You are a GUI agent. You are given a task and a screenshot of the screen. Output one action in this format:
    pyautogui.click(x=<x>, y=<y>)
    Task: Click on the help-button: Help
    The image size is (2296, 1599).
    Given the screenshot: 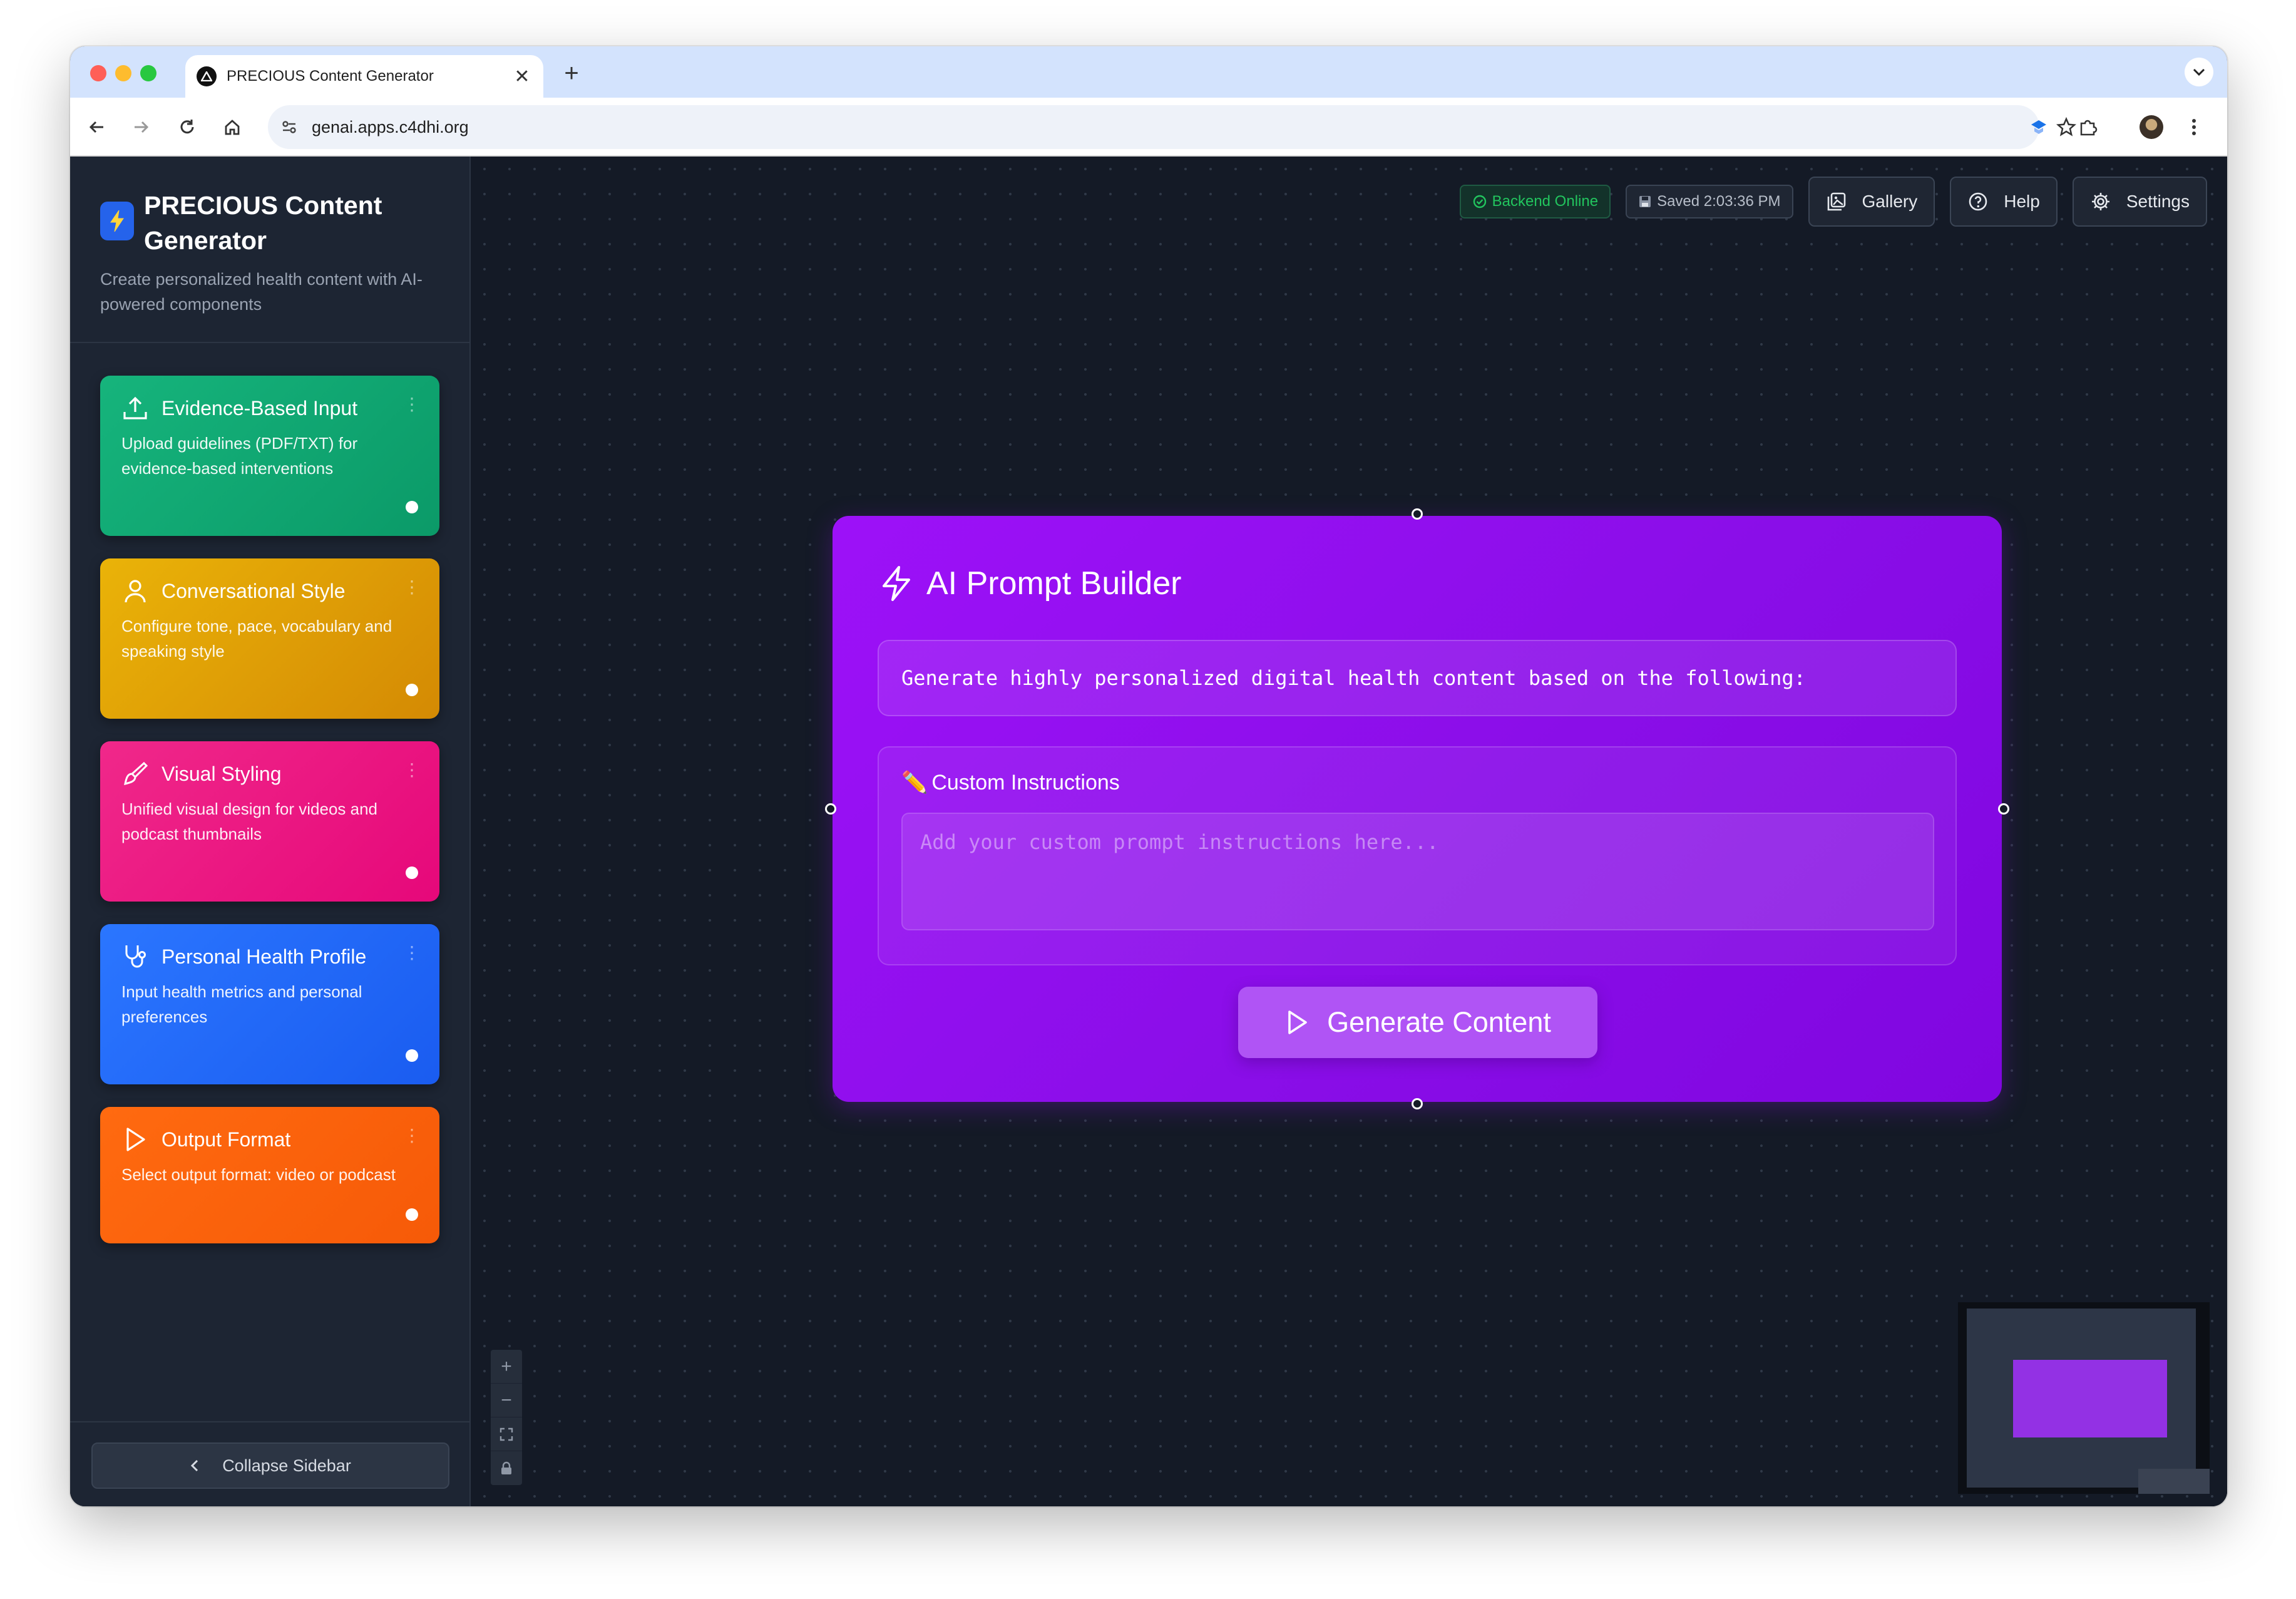 What is the action you would take?
    pyautogui.click(x=2004, y=202)
    